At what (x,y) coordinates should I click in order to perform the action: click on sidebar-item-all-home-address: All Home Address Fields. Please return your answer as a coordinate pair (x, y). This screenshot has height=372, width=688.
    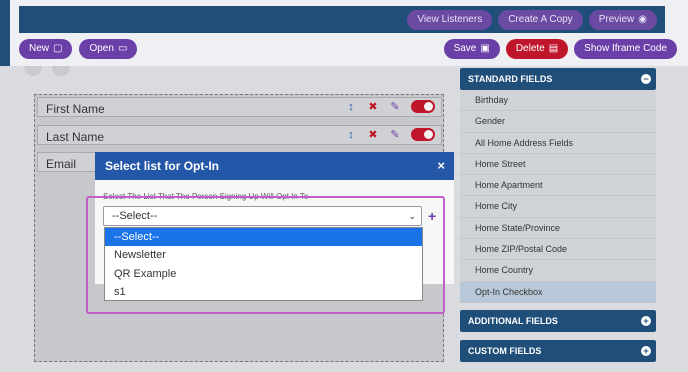
    Looking at the image, I should click on (558, 143).